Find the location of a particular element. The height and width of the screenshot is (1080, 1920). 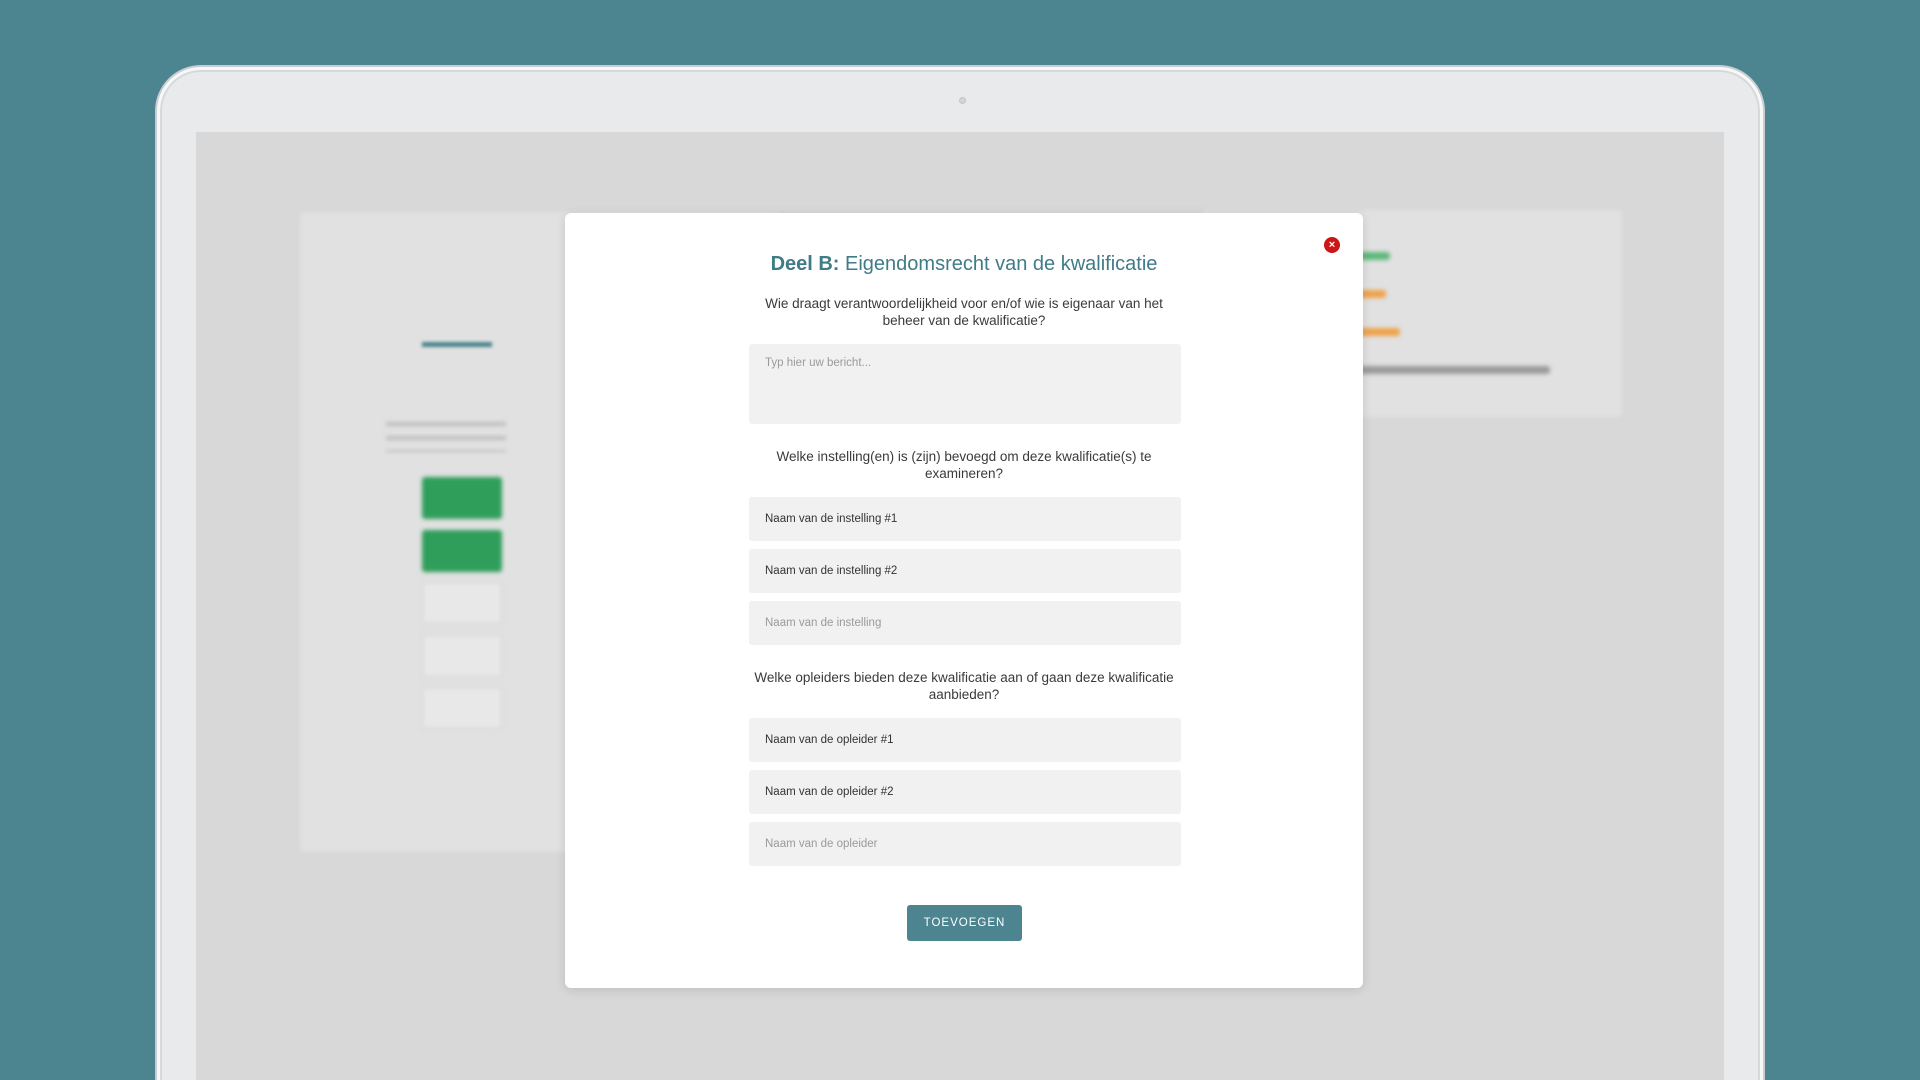

modal-title-text: Eigendomsrecht van de kwalificatie is located at coordinates (998, 264).